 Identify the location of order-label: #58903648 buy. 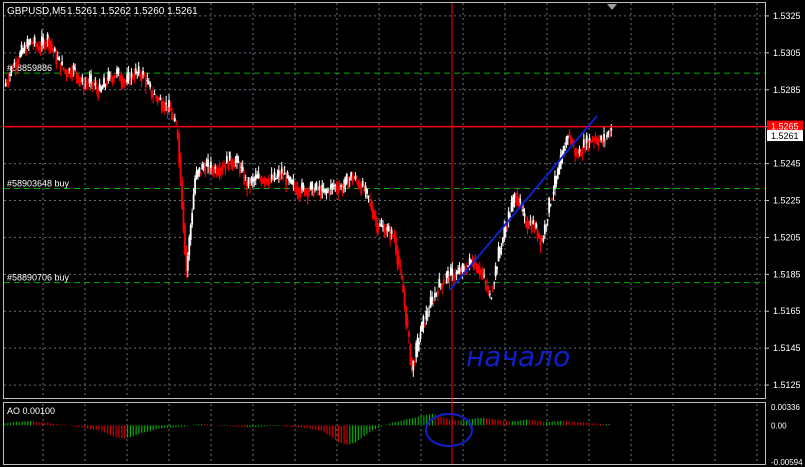
(38, 184).